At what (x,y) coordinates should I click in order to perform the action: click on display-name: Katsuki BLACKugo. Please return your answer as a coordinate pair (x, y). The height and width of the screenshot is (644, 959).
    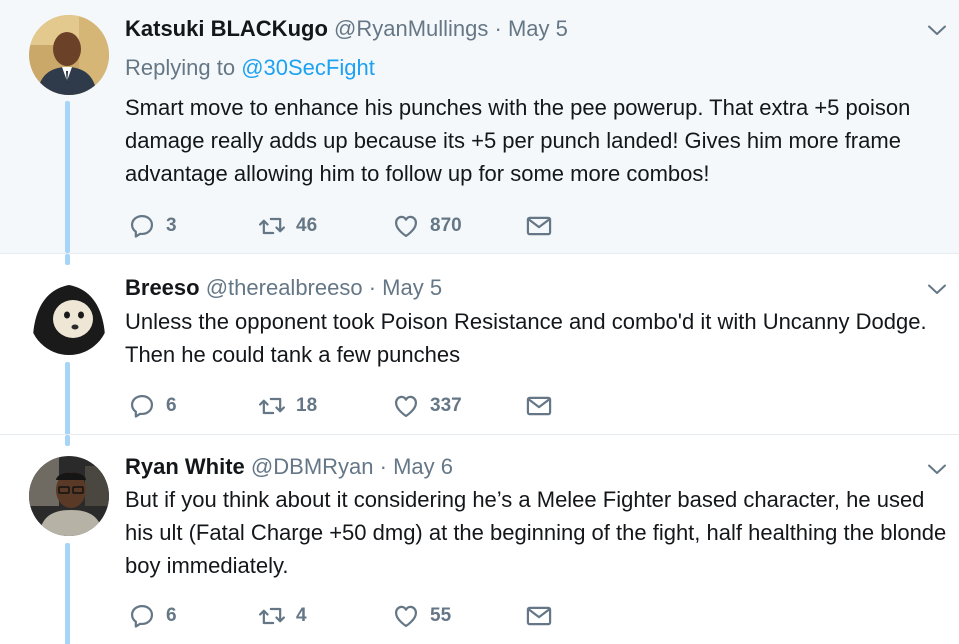
    Looking at the image, I should click on (226, 28).